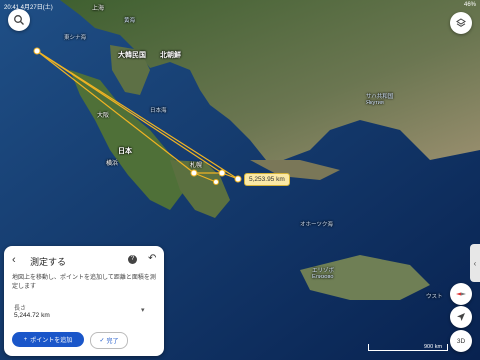 This screenshot has width=480, height=360. I want to click on 3d-button: 3D, so click(461, 341).